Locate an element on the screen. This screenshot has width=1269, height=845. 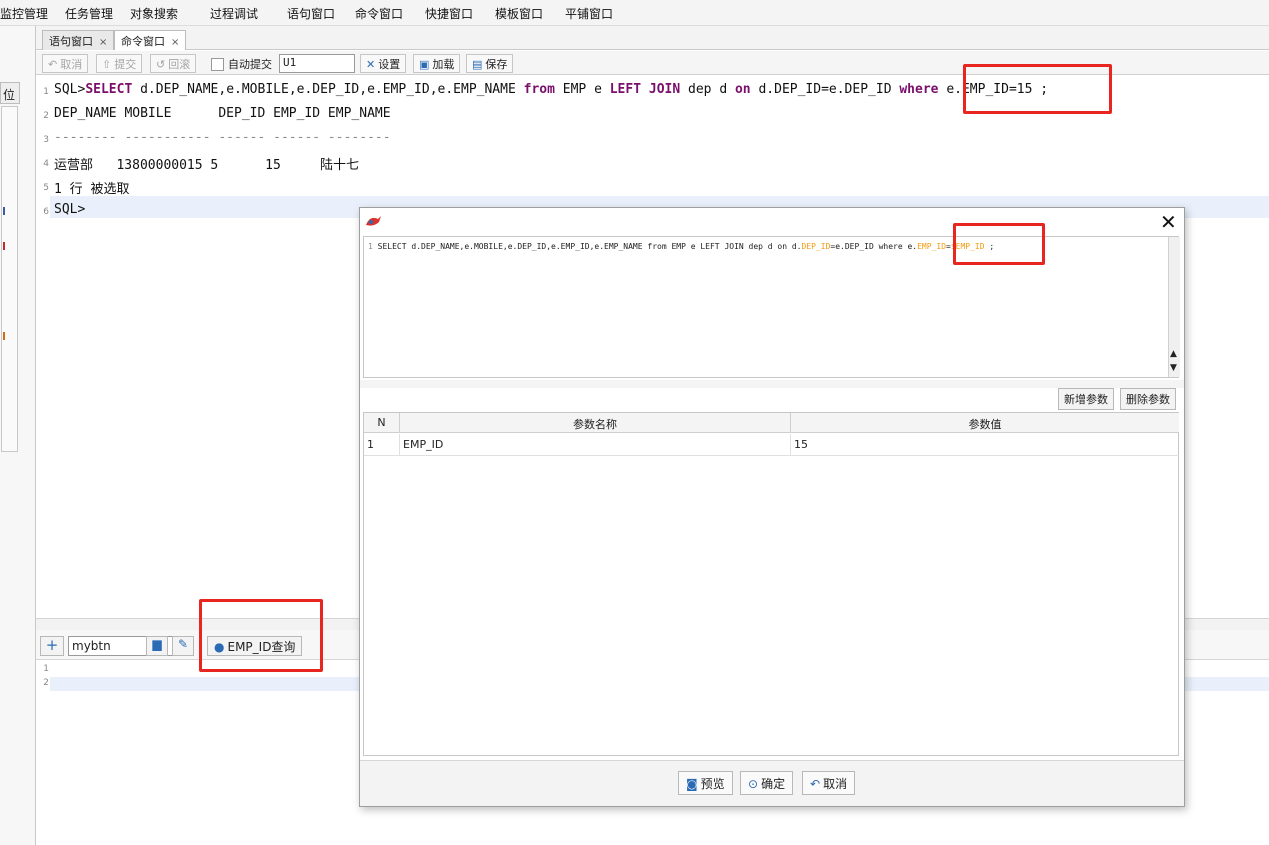
ok-label: 确定 is located at coordinates (773, 784).